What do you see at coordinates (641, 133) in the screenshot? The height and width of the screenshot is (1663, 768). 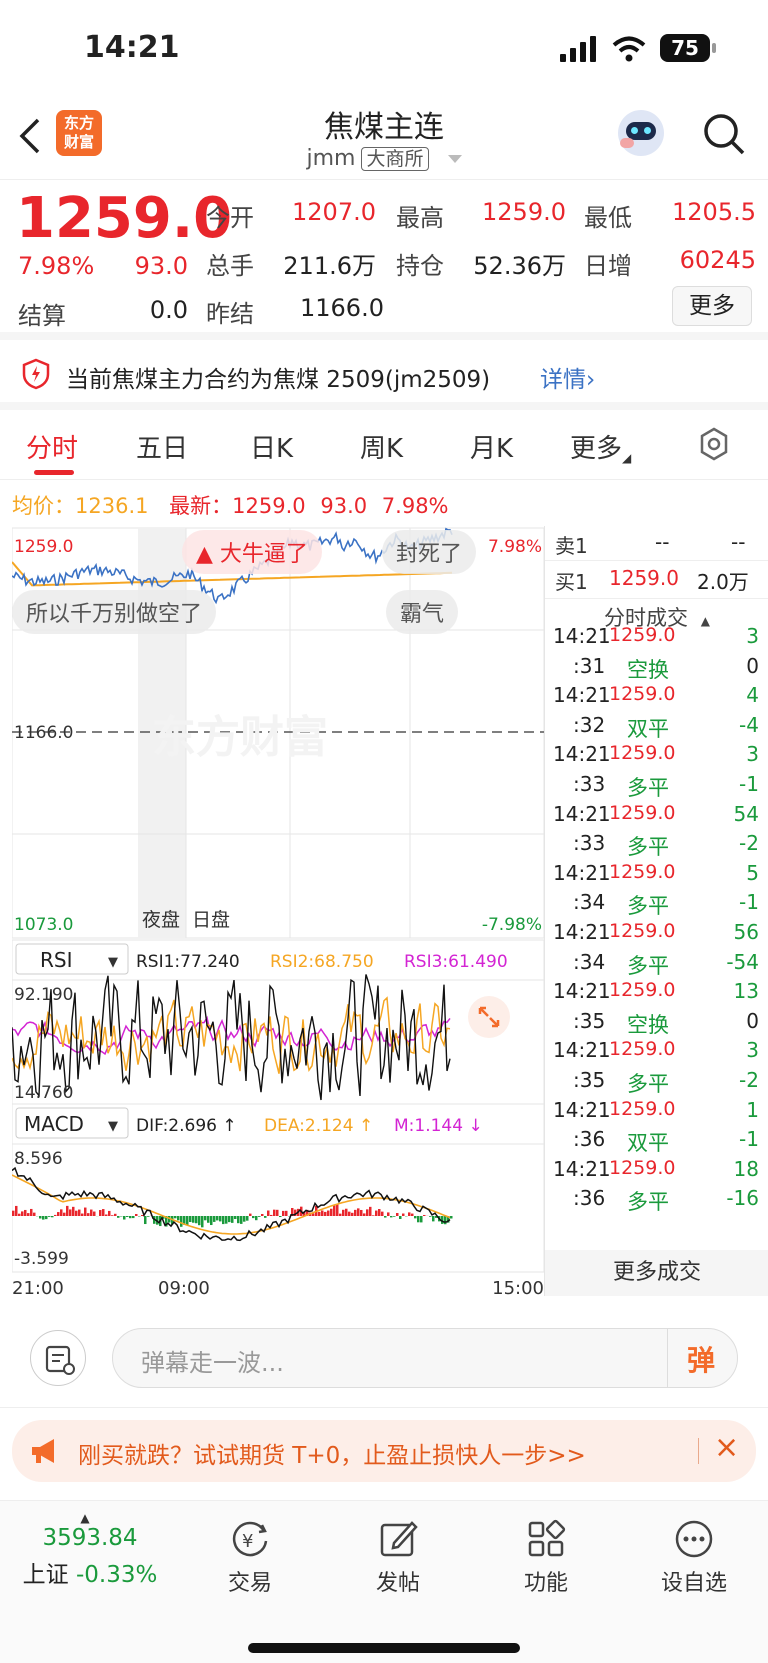 I see `robot-assistant-icon` at bounding box center [641, 133].